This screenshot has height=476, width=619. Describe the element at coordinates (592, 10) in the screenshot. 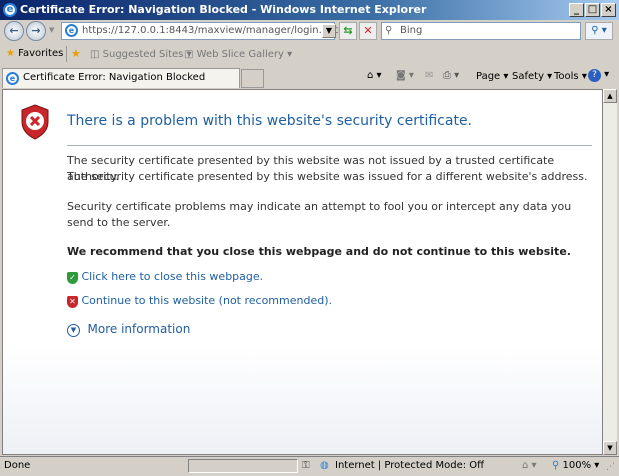

I see `maximize-button: □` at that location.